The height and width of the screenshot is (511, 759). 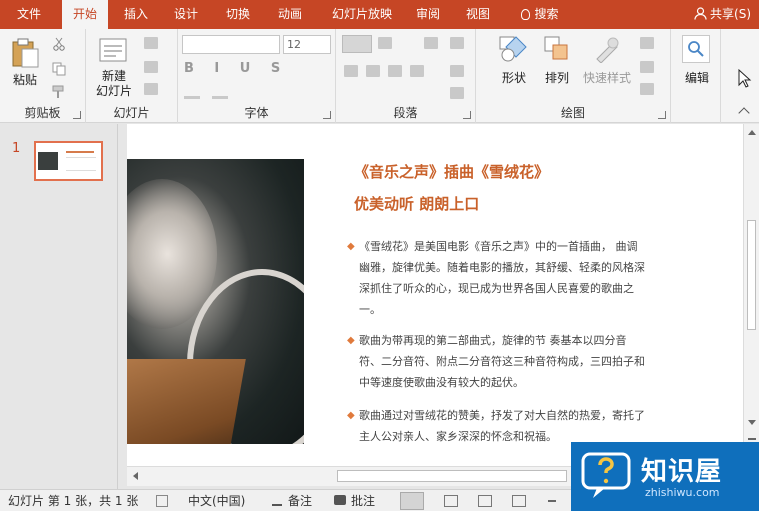 I want to click on shape-outline-icon, so click(x=647, y=67).